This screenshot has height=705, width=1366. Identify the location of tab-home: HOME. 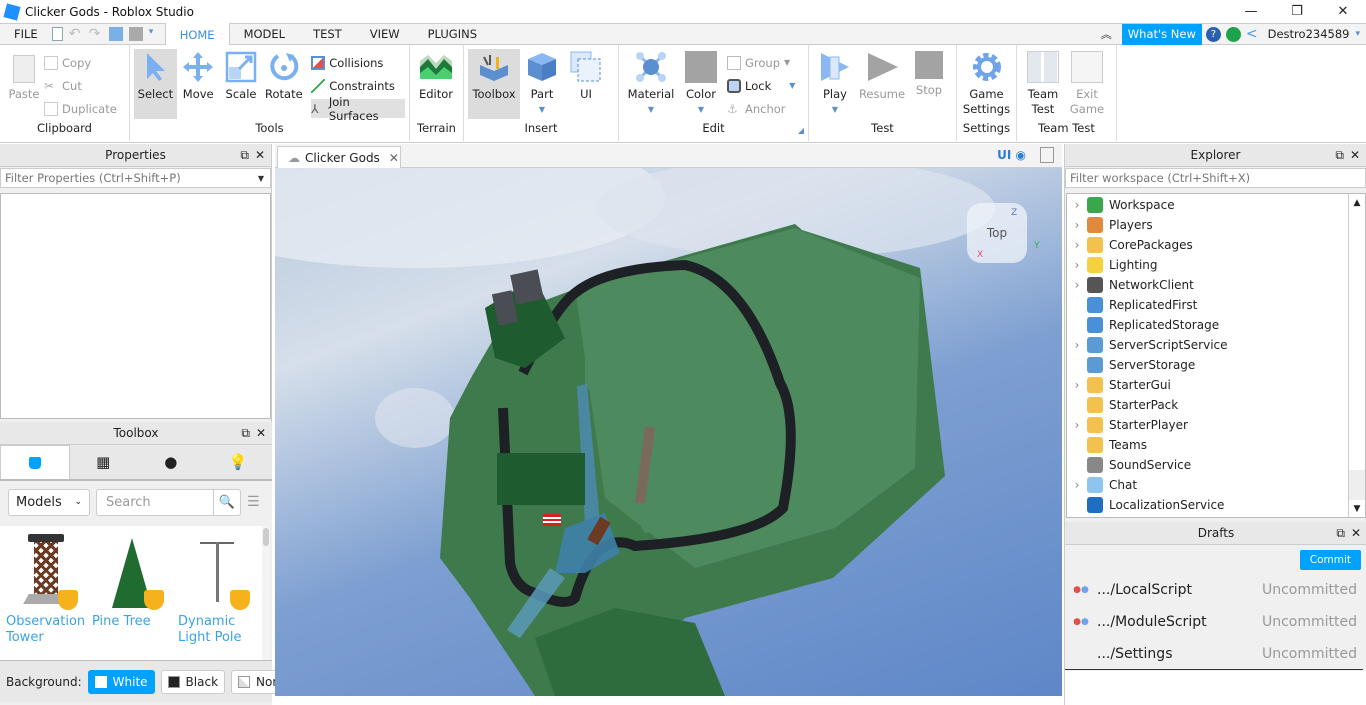
(197, 34).